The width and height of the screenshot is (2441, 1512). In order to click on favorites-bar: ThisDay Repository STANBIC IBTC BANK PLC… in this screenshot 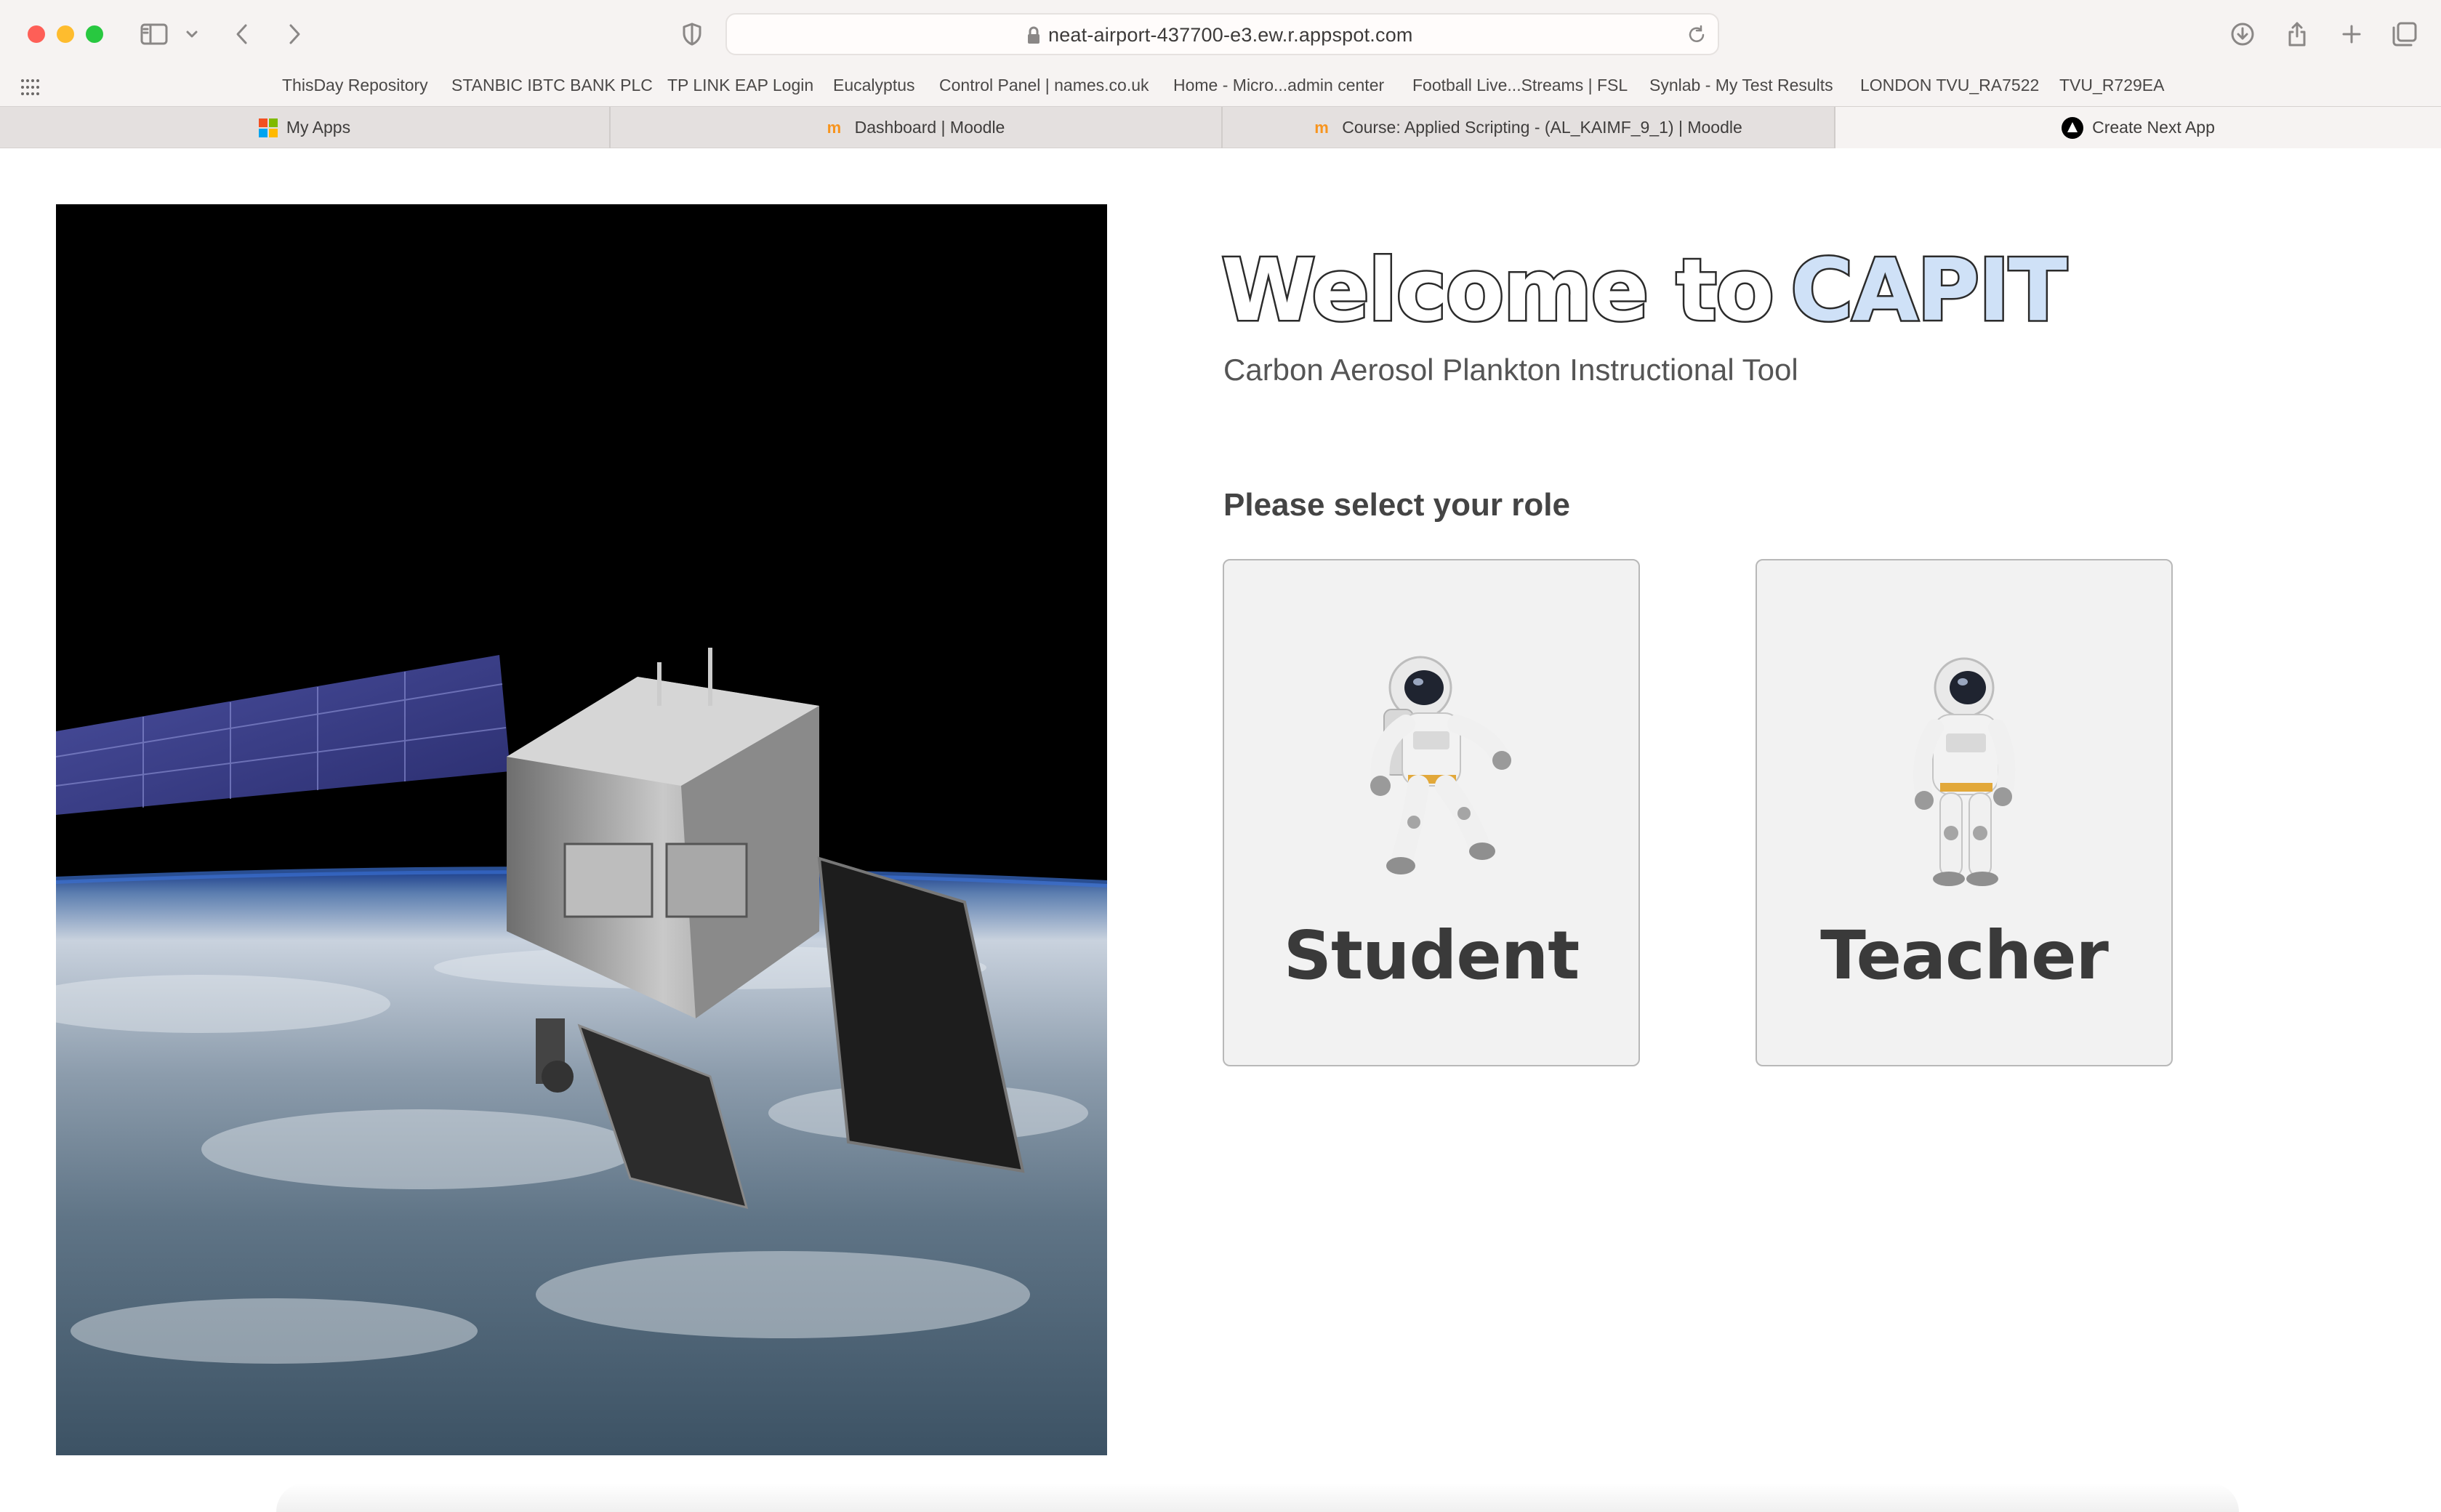, I will do `click(1220, 87)`.